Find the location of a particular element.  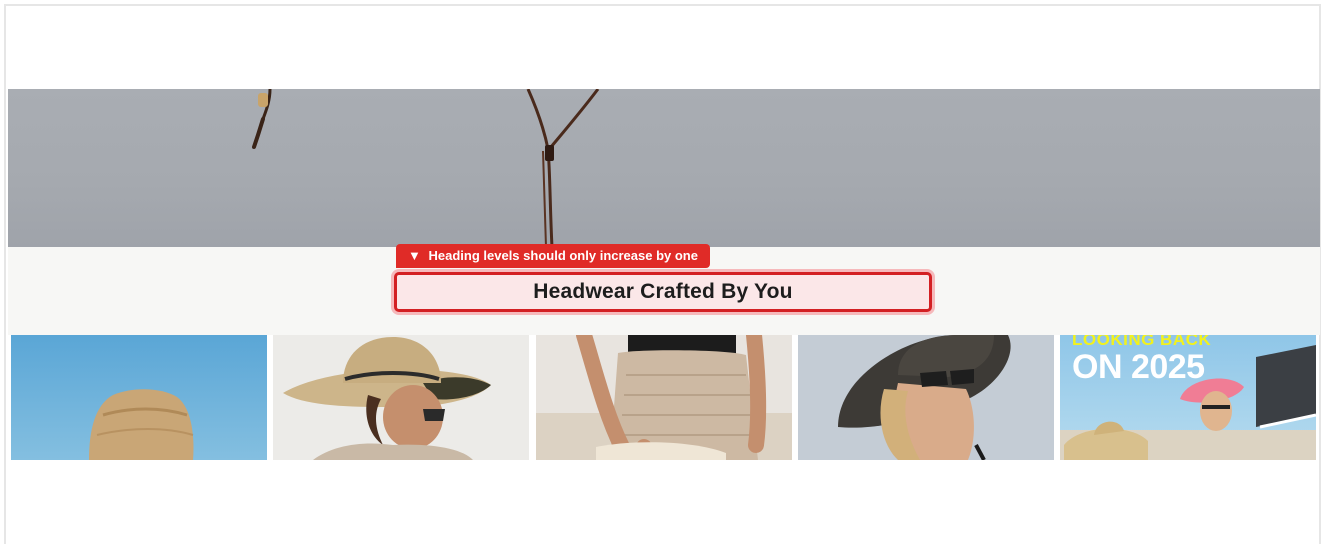

promo-overlay-text: LOOKING BACK ON 2025 is located at coordinates (1141, 360).